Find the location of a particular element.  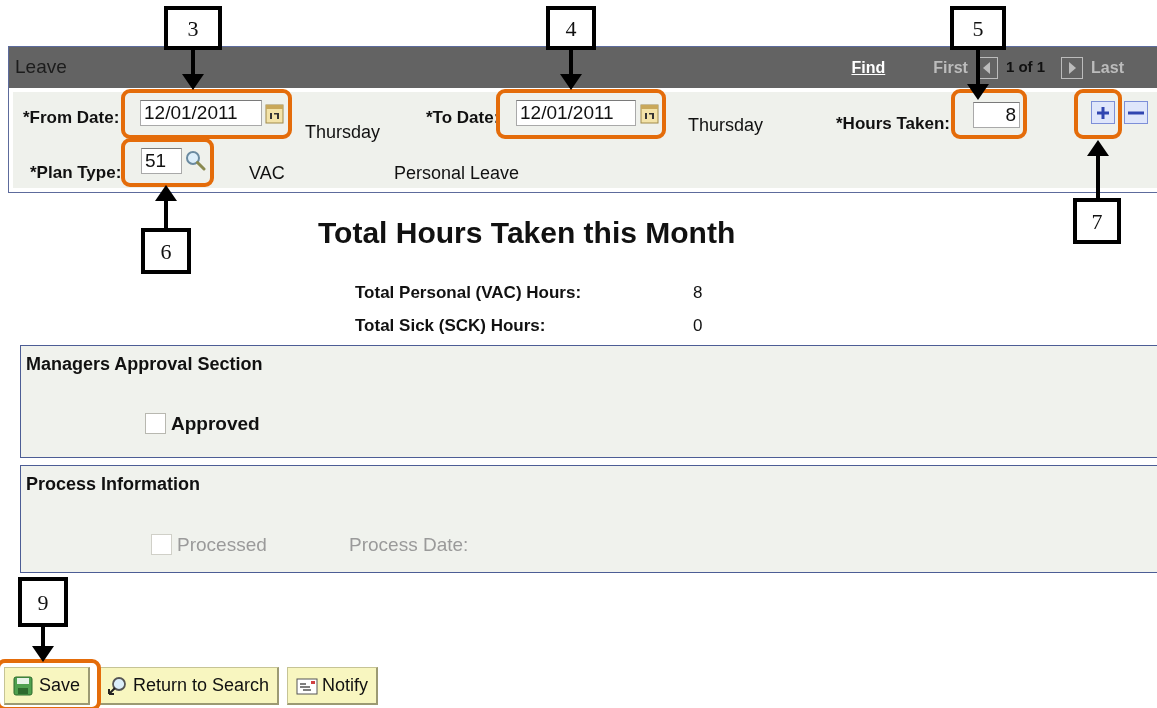

total-label: Total Personal (VAC) Hours: is located at coordinates (468, 293).